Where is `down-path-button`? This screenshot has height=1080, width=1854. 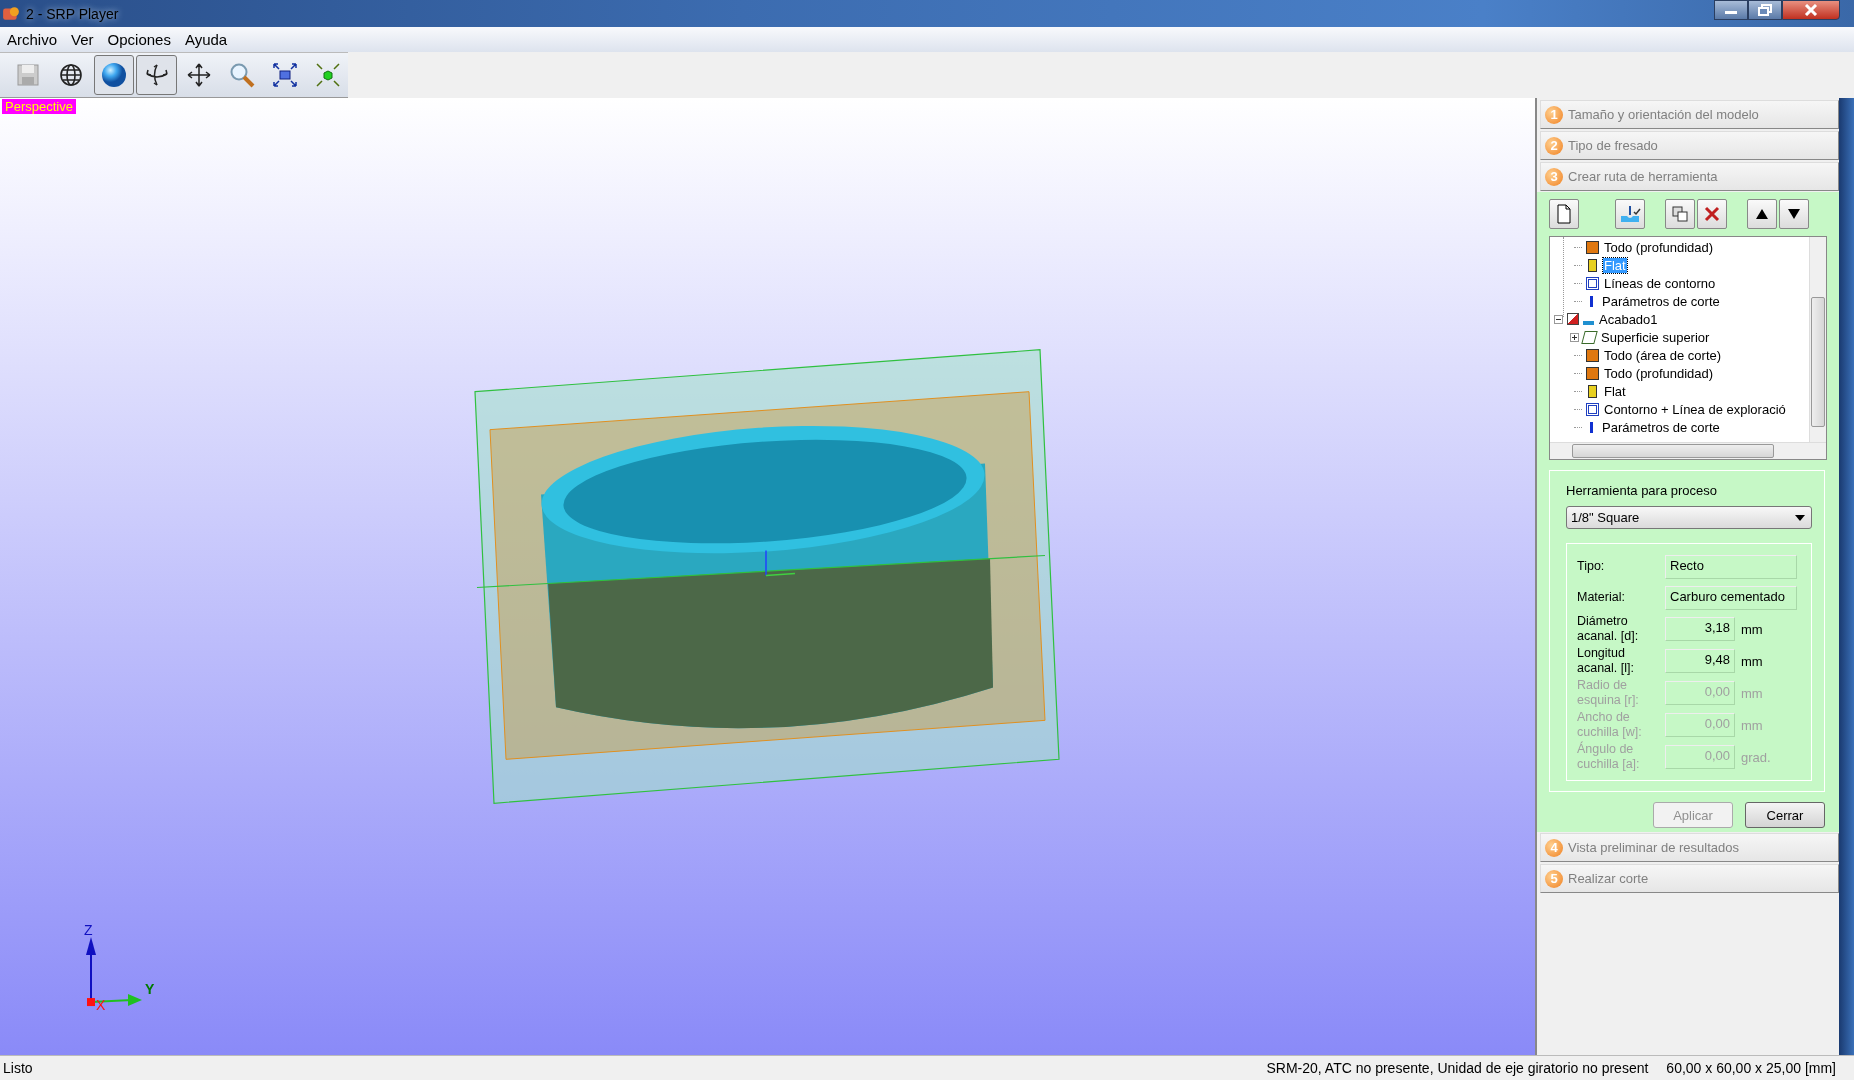
down-path-button is located at coordinates (1794, 214).